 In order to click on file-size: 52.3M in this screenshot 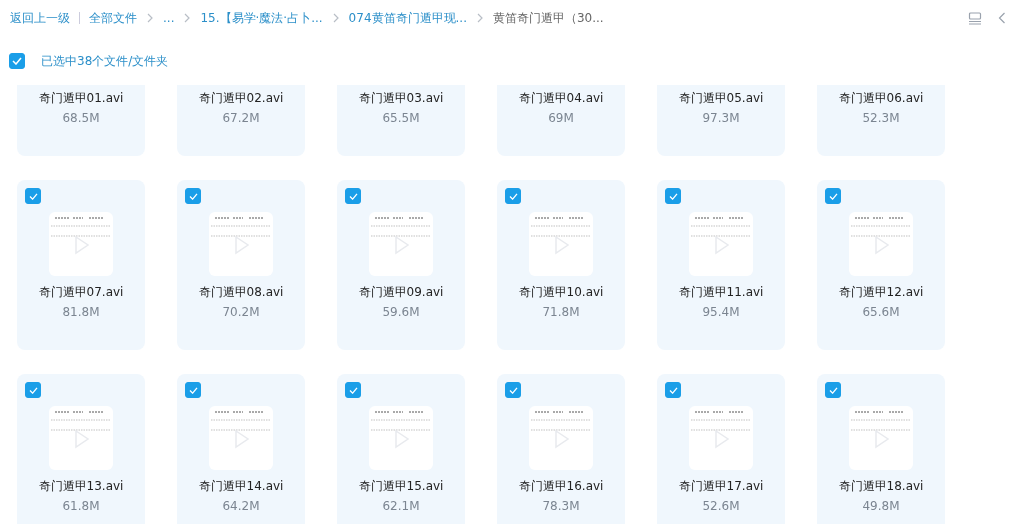, I will do `click(881, 118)`.